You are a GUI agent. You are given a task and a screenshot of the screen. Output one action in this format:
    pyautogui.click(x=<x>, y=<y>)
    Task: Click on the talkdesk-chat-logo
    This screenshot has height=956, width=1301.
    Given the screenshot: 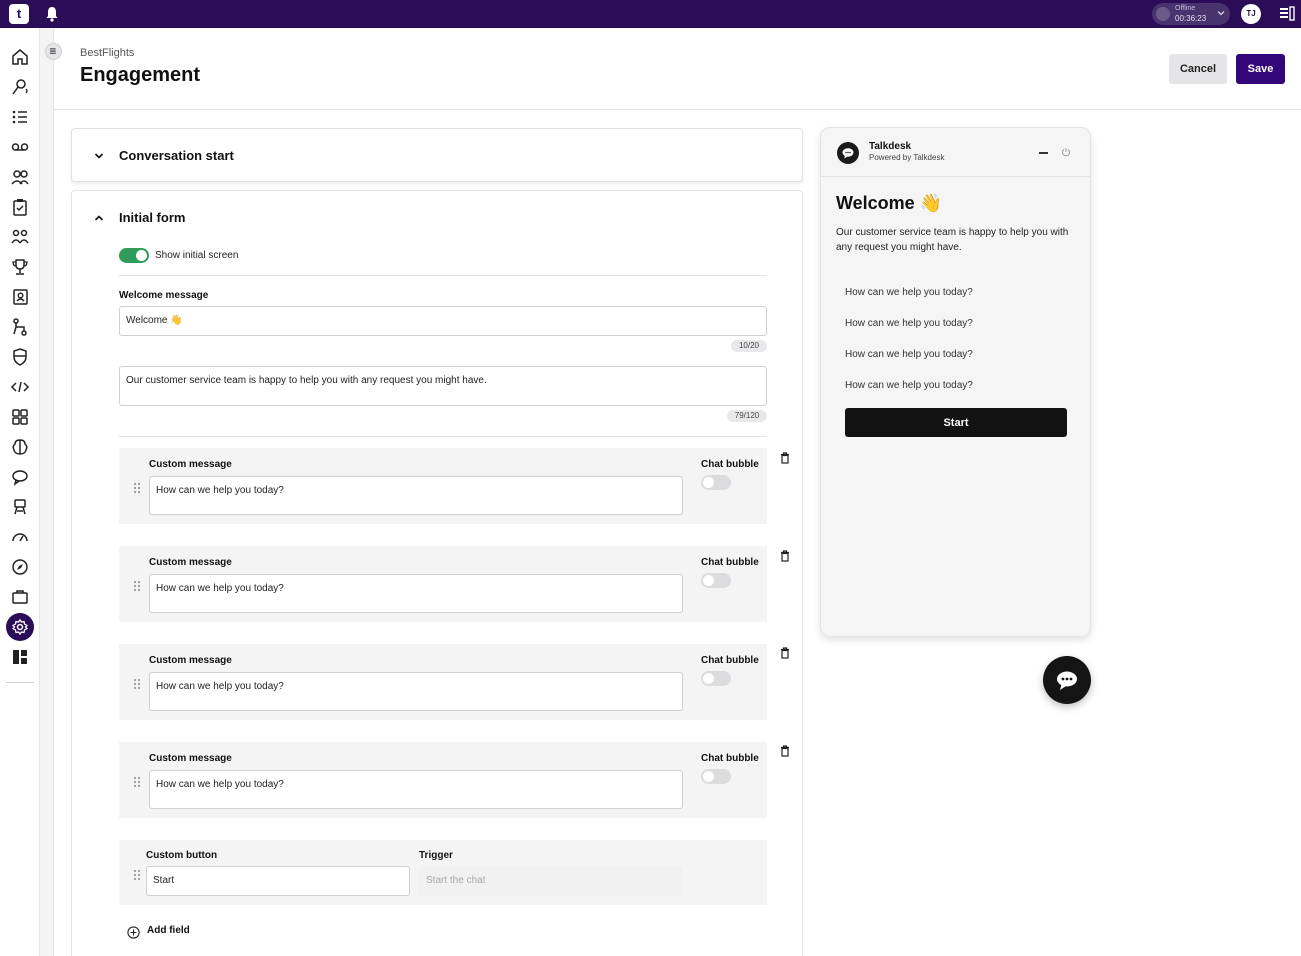 What is the action you would take?
    pyautogui.click(x=848, y=153)
    